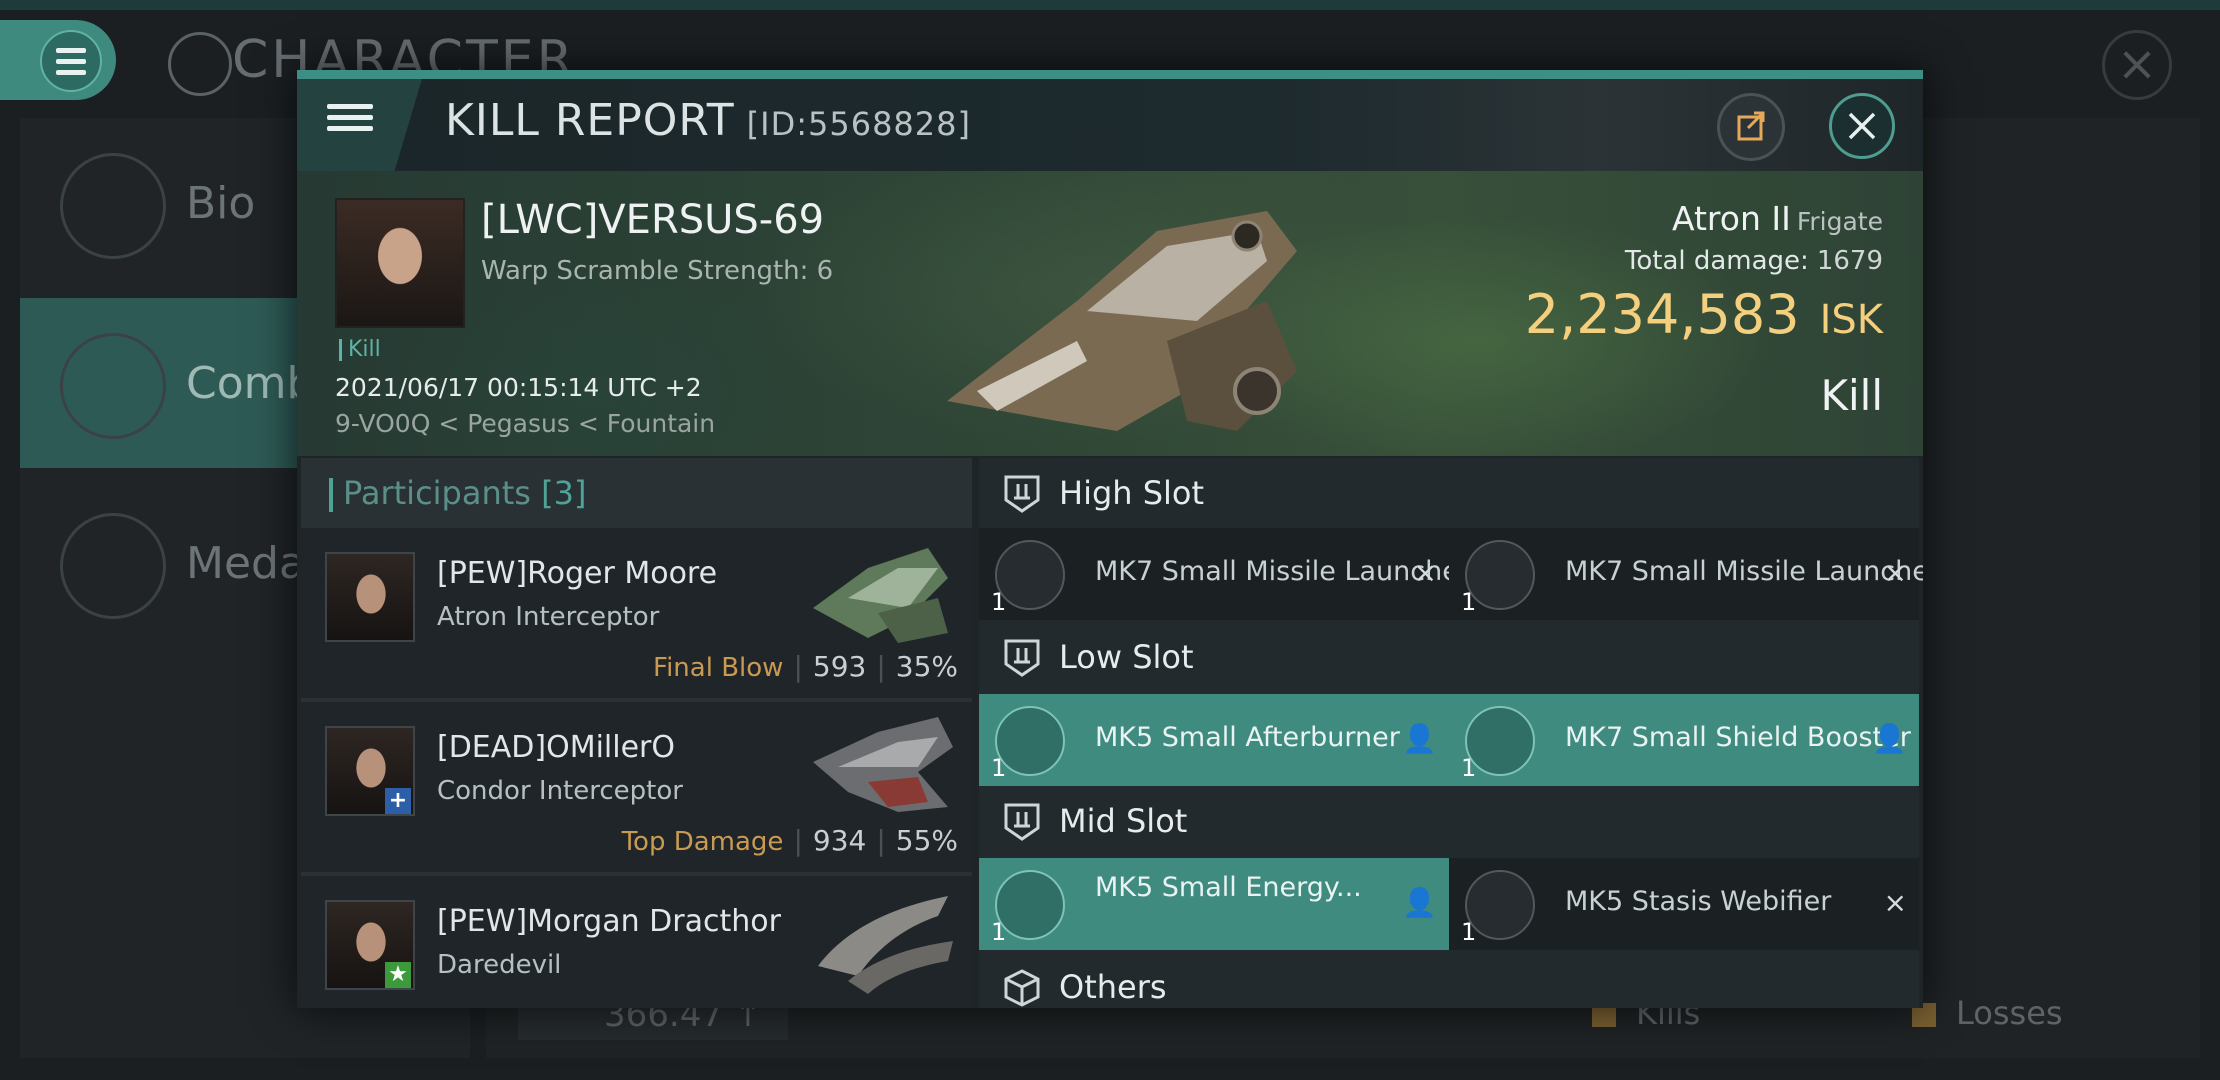  I want to click on high-slot-header: High Slot, so click(1449, 493).